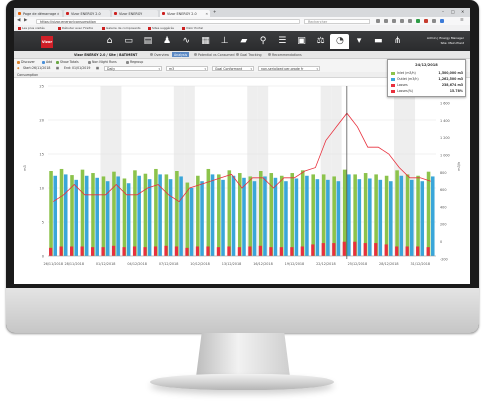  What do you see at coordinates (147, 41) in the screenshot?
I see `factory-icon: ▤` at bounding box center [147, 41].